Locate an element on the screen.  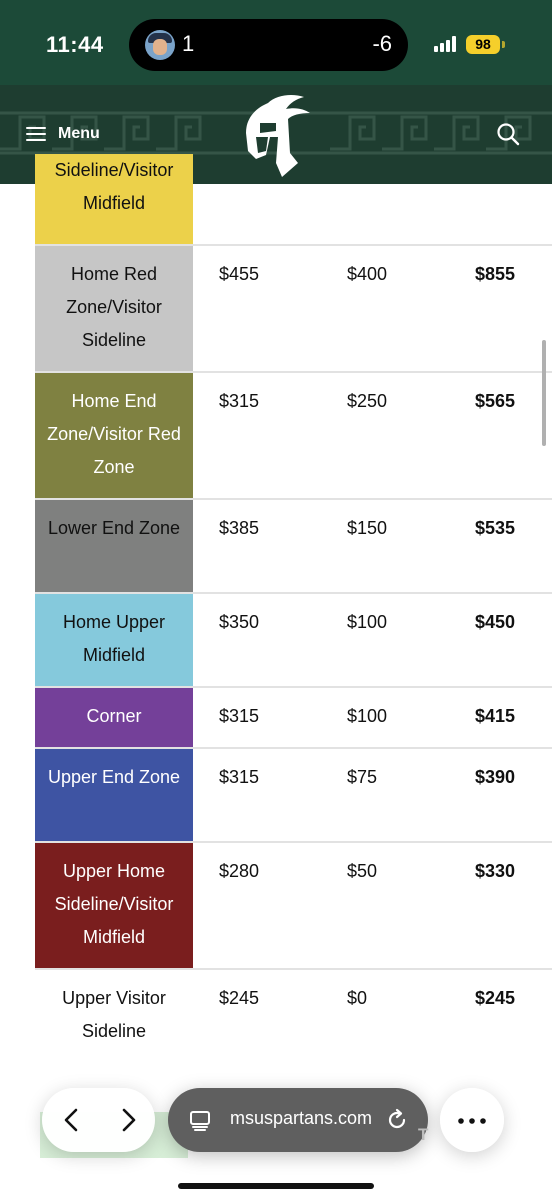
status-bar: 11:44 1 -6 98 is located at coordinates (276, 42).